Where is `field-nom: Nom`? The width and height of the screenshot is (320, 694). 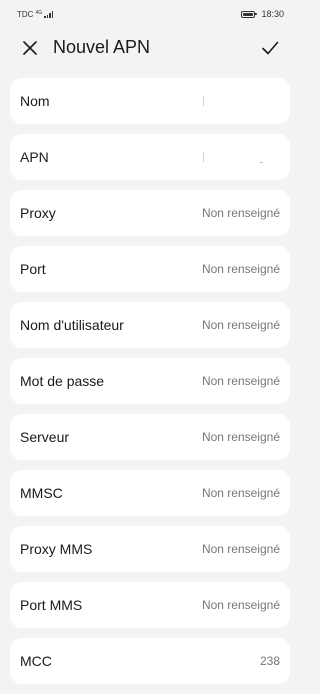 field-nom: Nom is located at coordinates (150, 101).